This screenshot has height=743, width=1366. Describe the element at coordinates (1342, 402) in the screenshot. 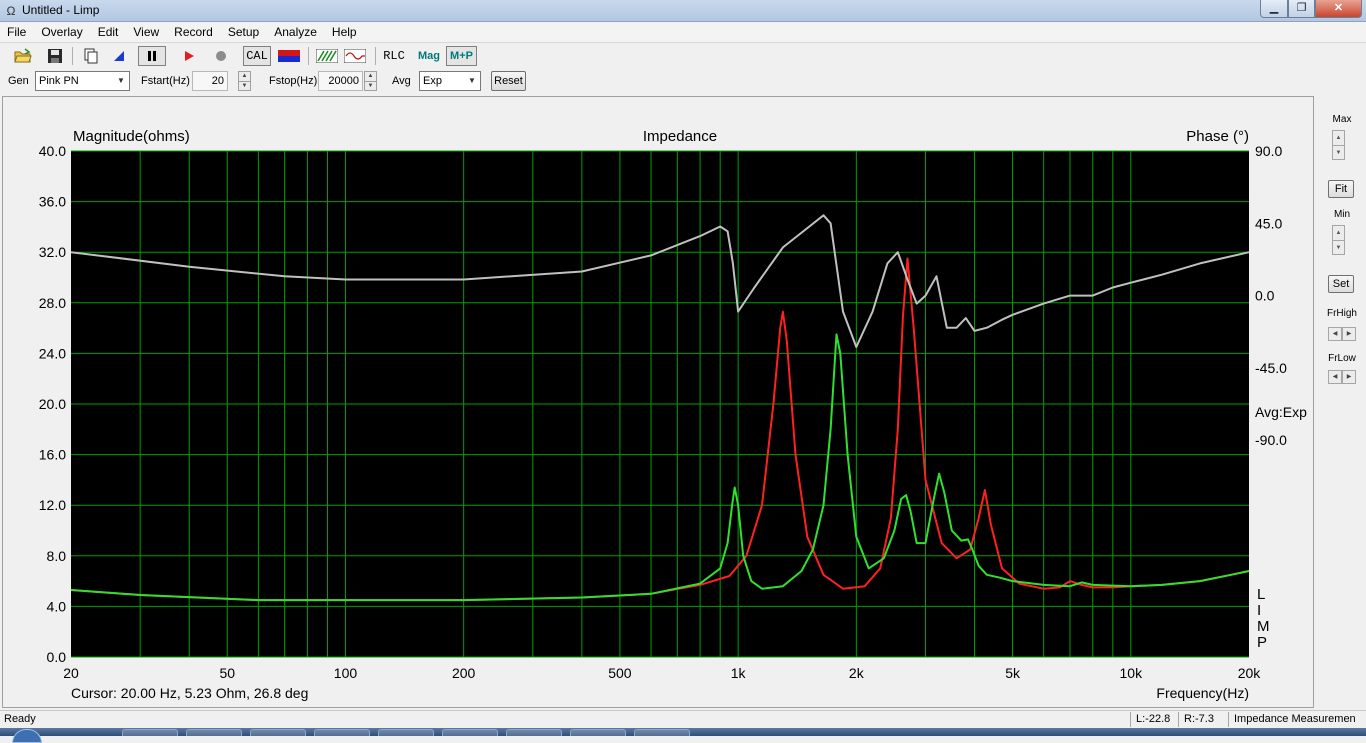

I see `side-panel: Max ▲ ▼ Fit Min ▲ ▼ Set FrHigh ◀ ▶ FrLow ◀ ▶` at that location.